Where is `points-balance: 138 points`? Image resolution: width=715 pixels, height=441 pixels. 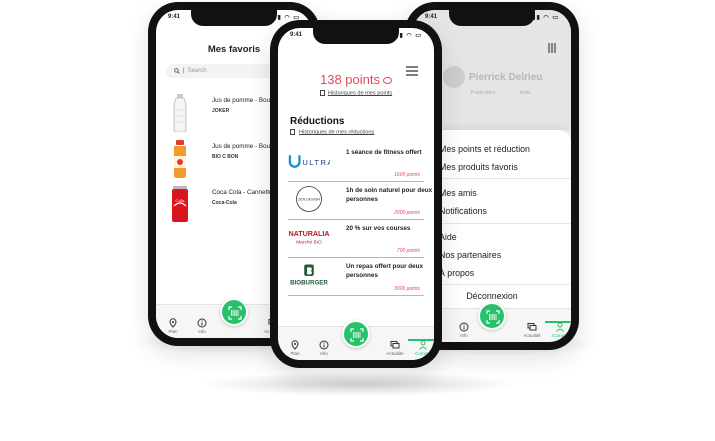
points-balance: 138 points is located at coordinates (356, 79).